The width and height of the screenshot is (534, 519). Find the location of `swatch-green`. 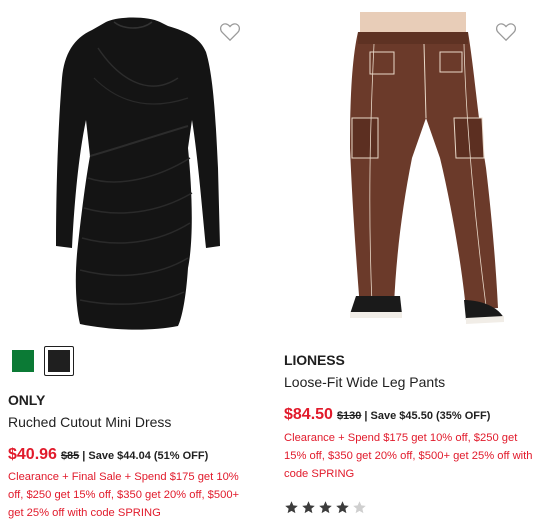

swatch-green is located at coordinates (23, 361).